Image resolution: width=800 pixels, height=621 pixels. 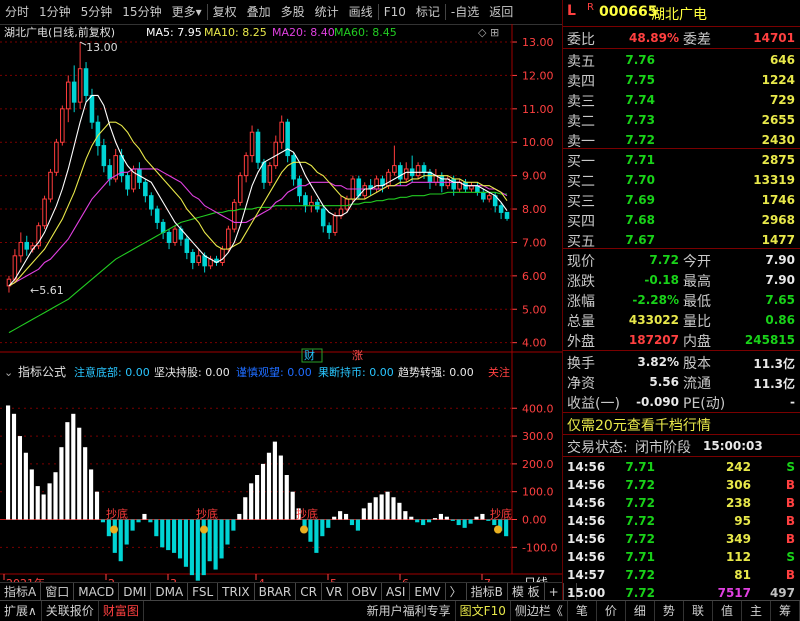 What do you see at coordinates (526, 592) in the screenshot?
I see `tab-15: 模 板` at bounding box center [526, 592].